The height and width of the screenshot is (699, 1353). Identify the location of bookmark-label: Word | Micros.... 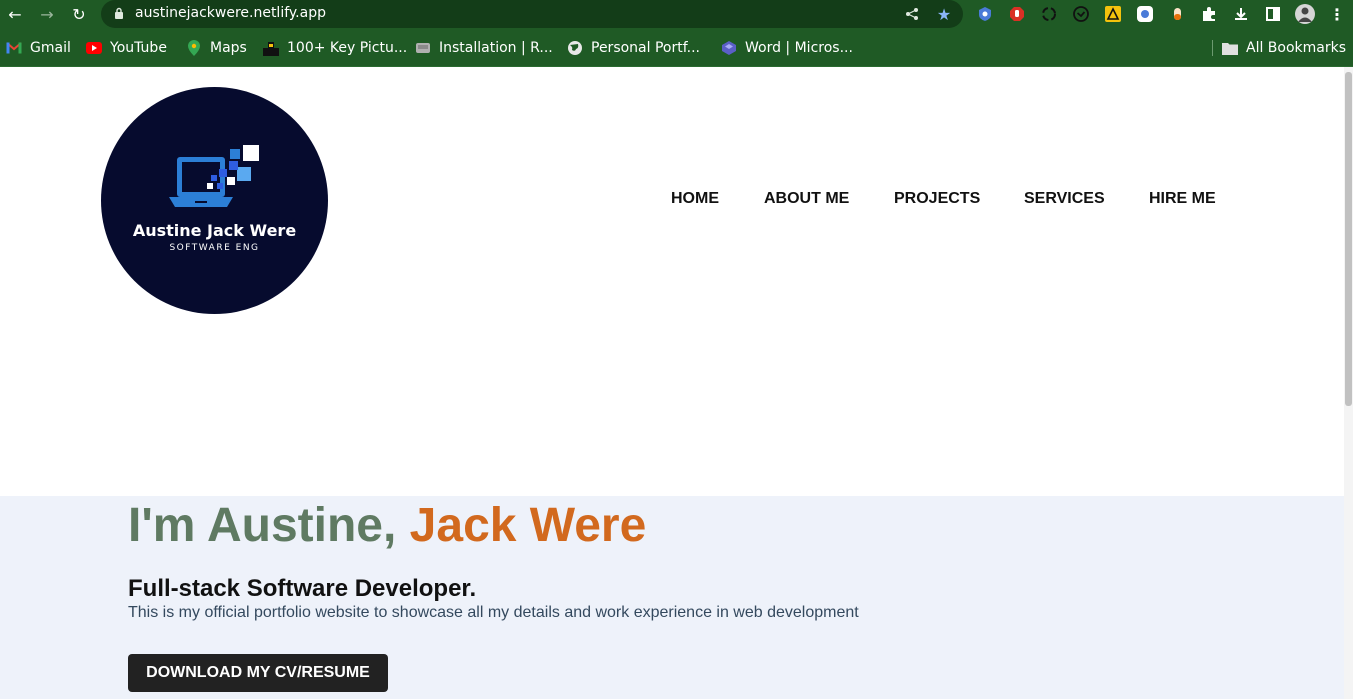
(799, 48).